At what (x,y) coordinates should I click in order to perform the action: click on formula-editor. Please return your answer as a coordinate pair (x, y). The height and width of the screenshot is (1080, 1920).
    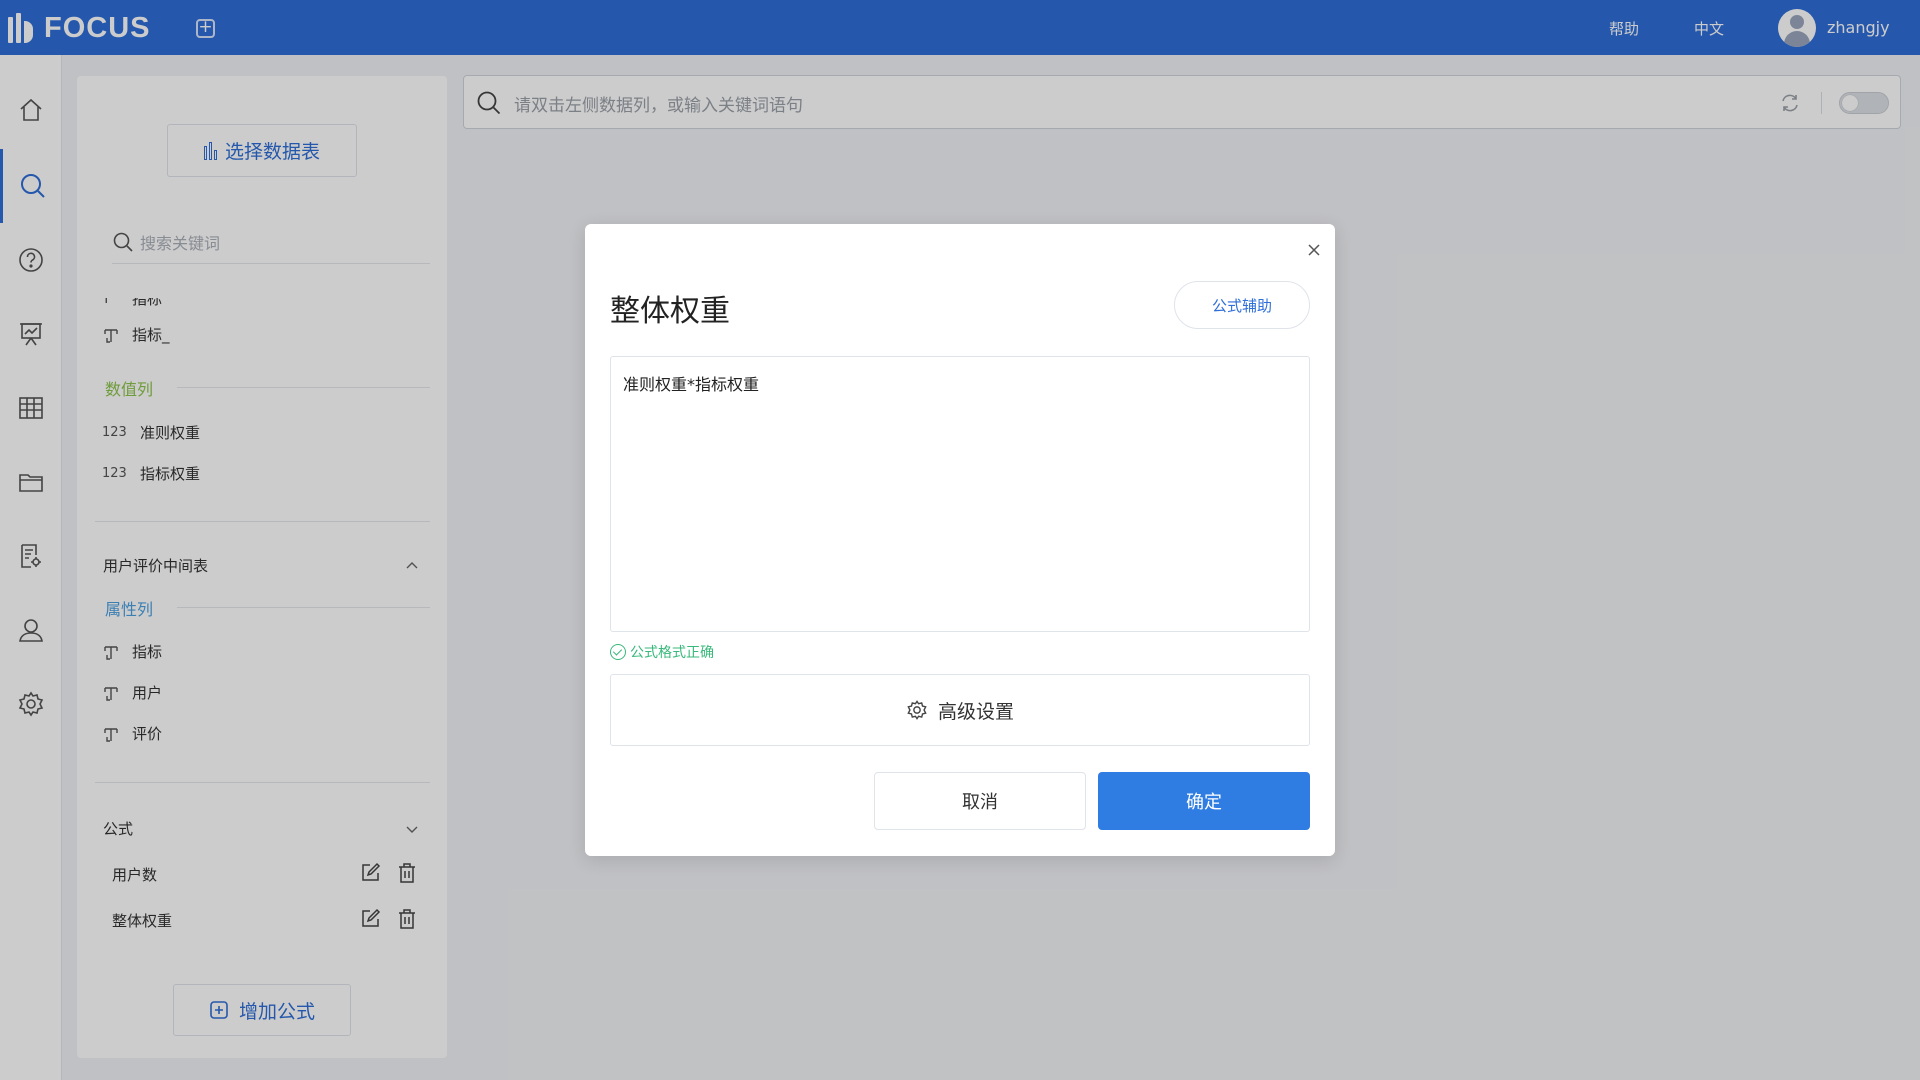
    Looking at the image, I should click on (960, 494).